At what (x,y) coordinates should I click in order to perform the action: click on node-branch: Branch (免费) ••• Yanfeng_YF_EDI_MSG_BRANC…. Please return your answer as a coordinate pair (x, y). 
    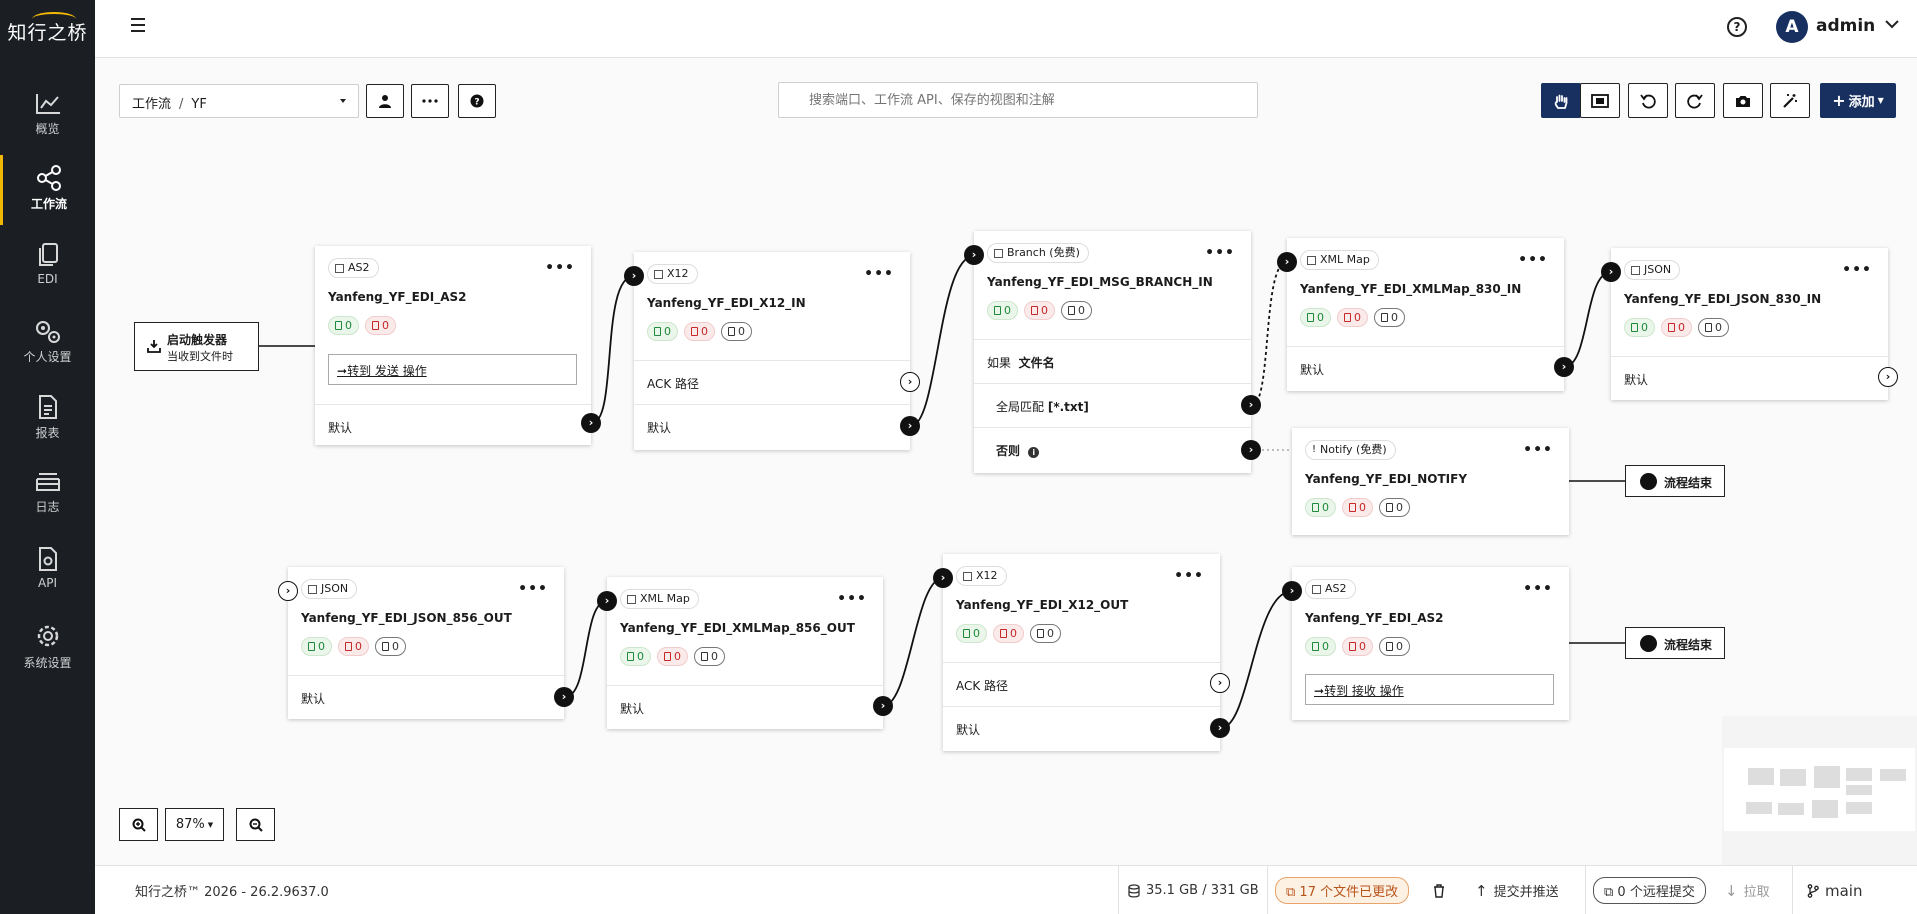
    Looking at the image, I should click on (1112, 352).